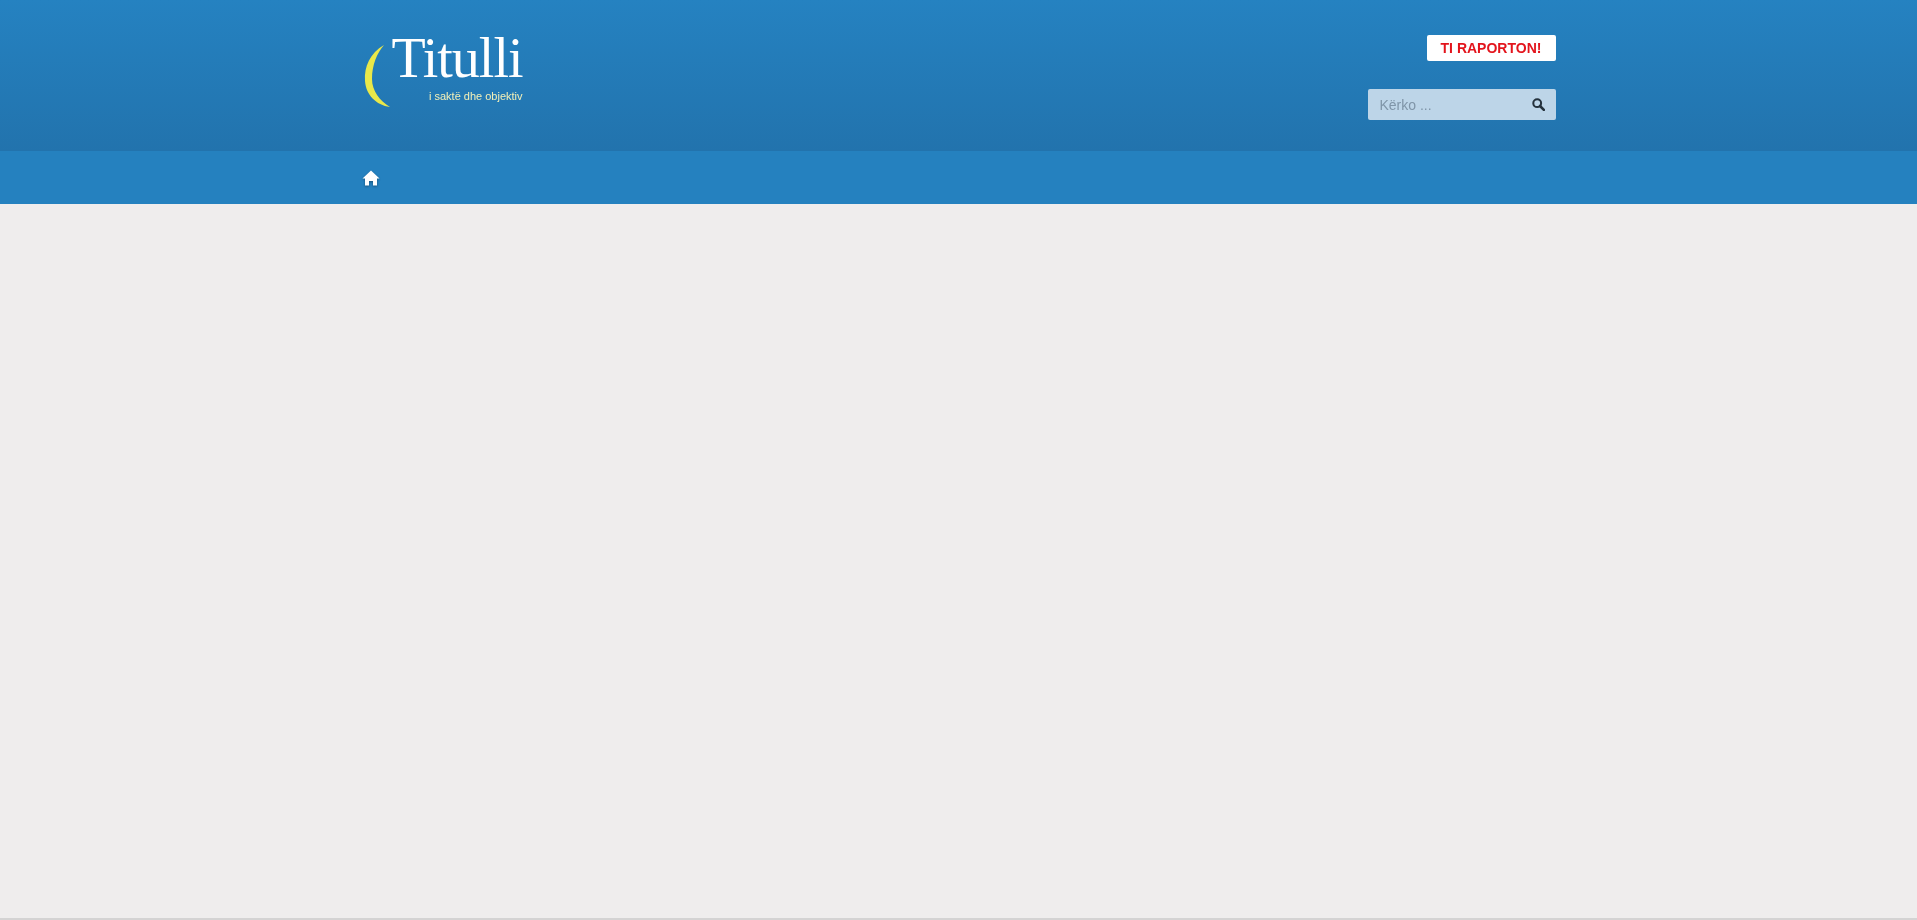 The height and width of the screenshot is (920, 1917). I want to click on site-name: Titulli, so click(457, 58).